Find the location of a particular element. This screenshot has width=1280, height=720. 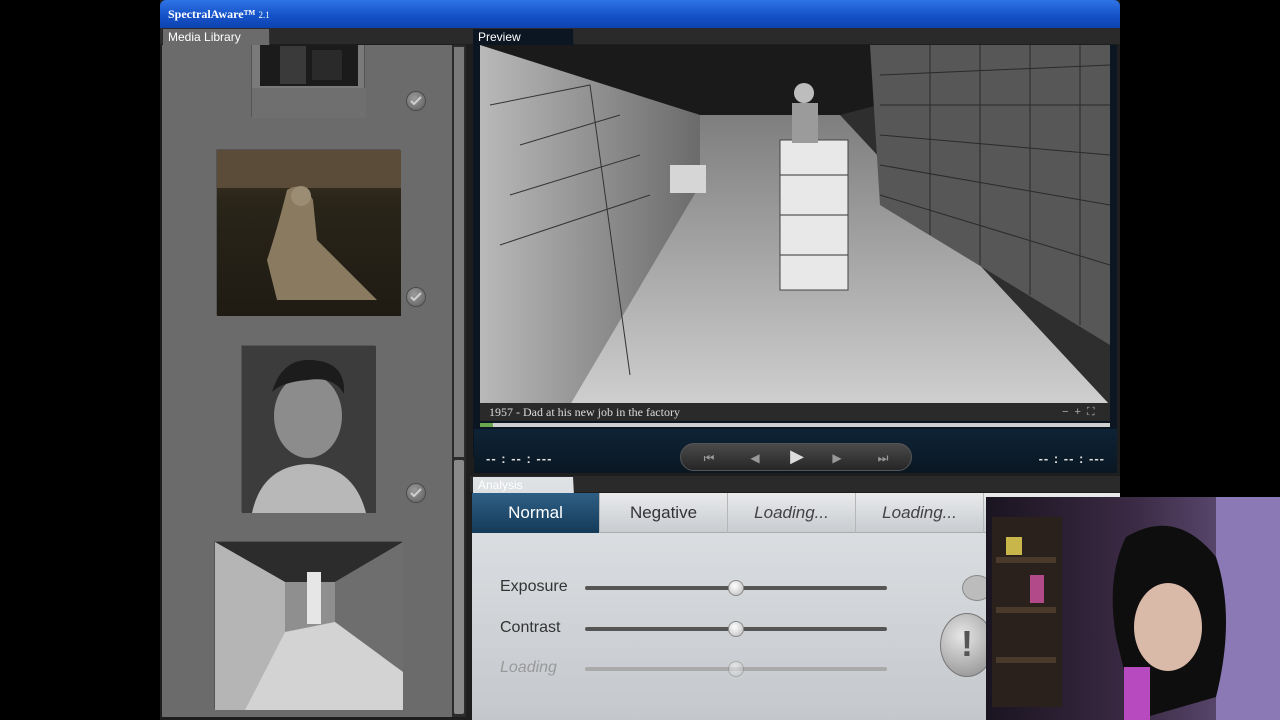

window-title: SpectralAware™ 2.1 is located at coordinates (219, 14).